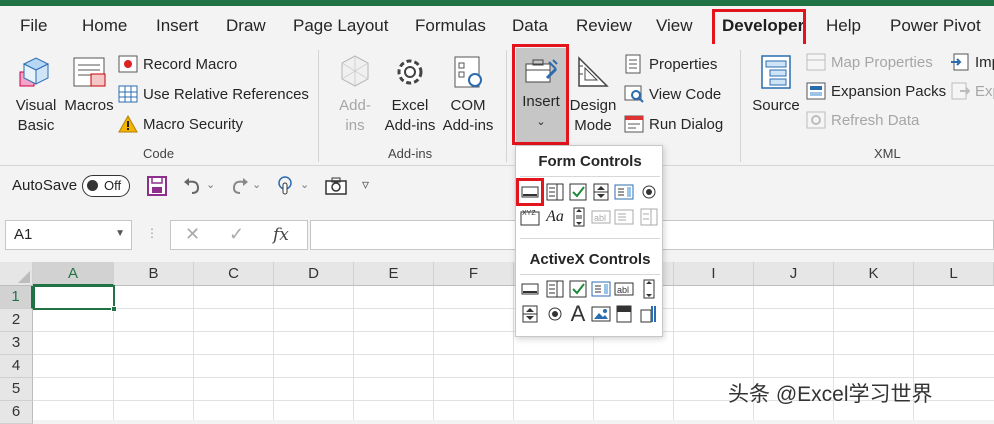 The width and height of the screenshot is (994, 424). Describe the element at coordinates (673, 124) in the screenshot. I see `run-dialog-button: Run Dialog` at that location.